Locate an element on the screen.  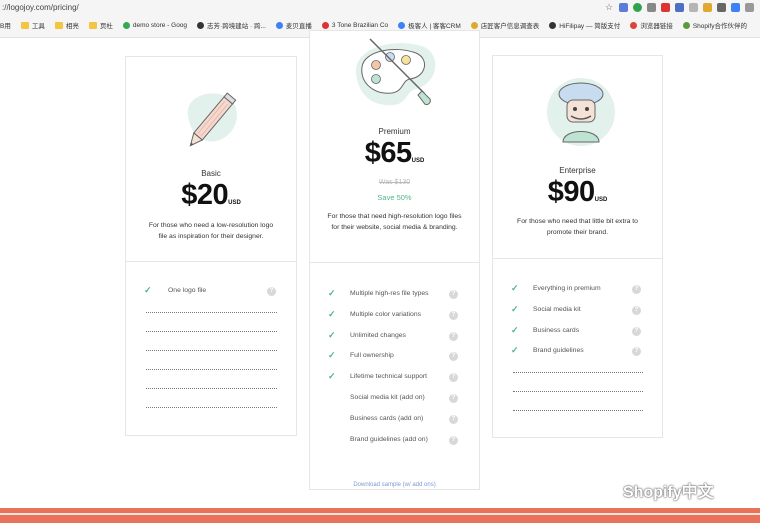
footer-bar is located at coordinates (380, 515).